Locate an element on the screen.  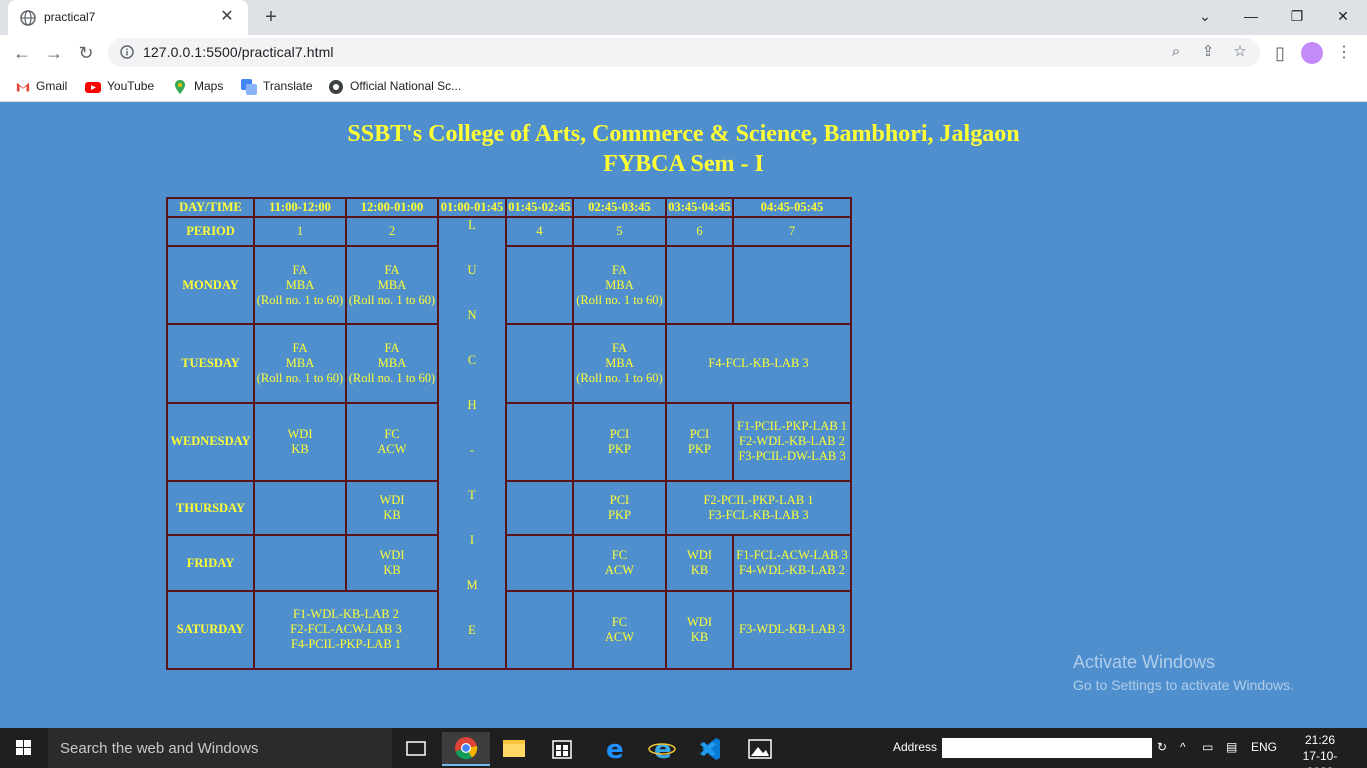
period-cell: 1 is located at coordinates (300, 231).